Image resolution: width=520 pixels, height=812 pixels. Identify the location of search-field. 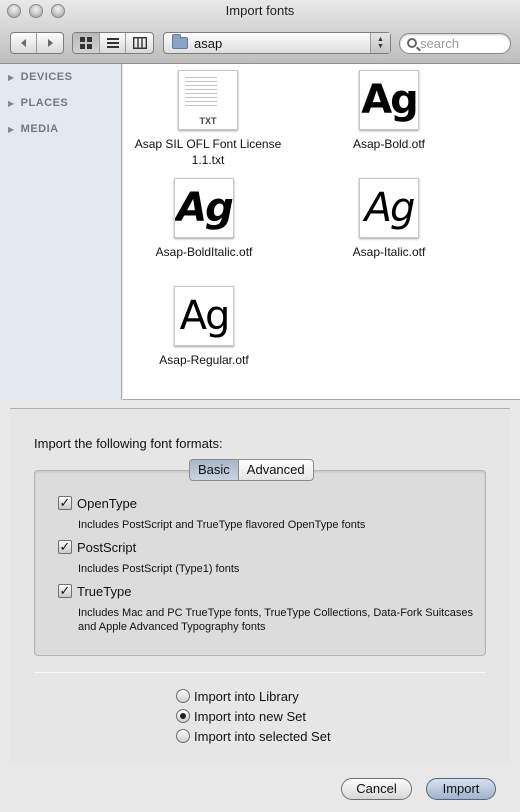
(455, 43).